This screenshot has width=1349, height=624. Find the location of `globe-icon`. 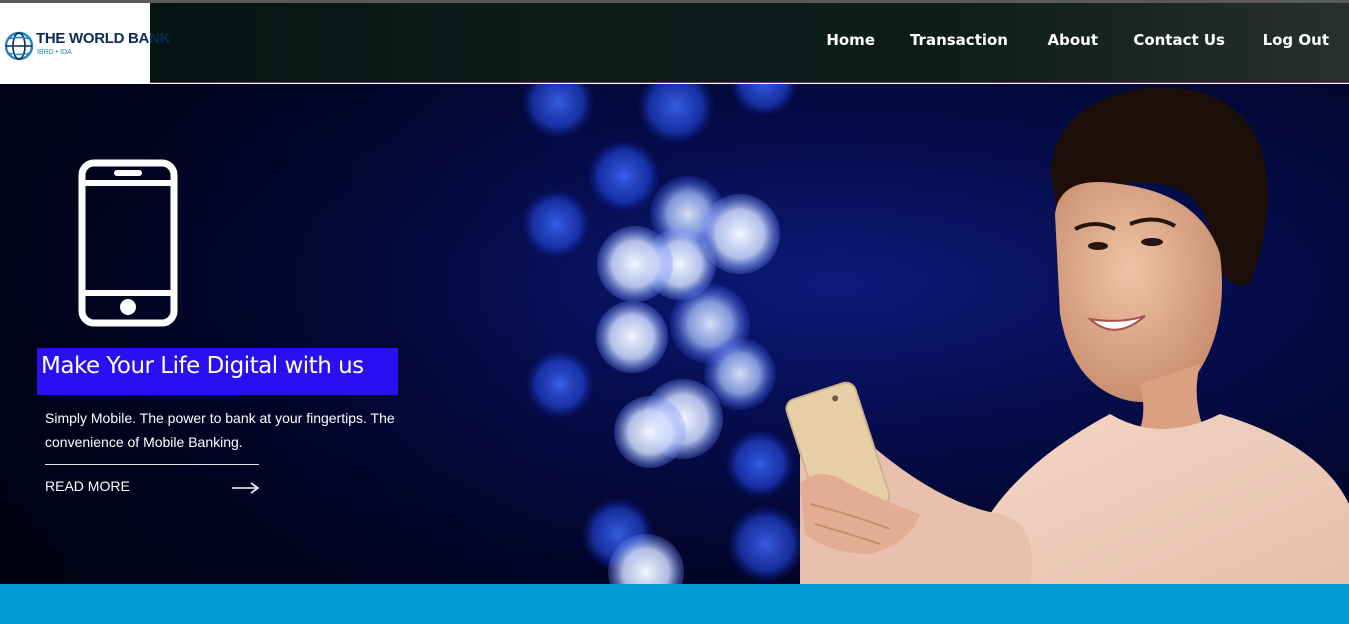

globe-icon is located at coordinates (19, 46).